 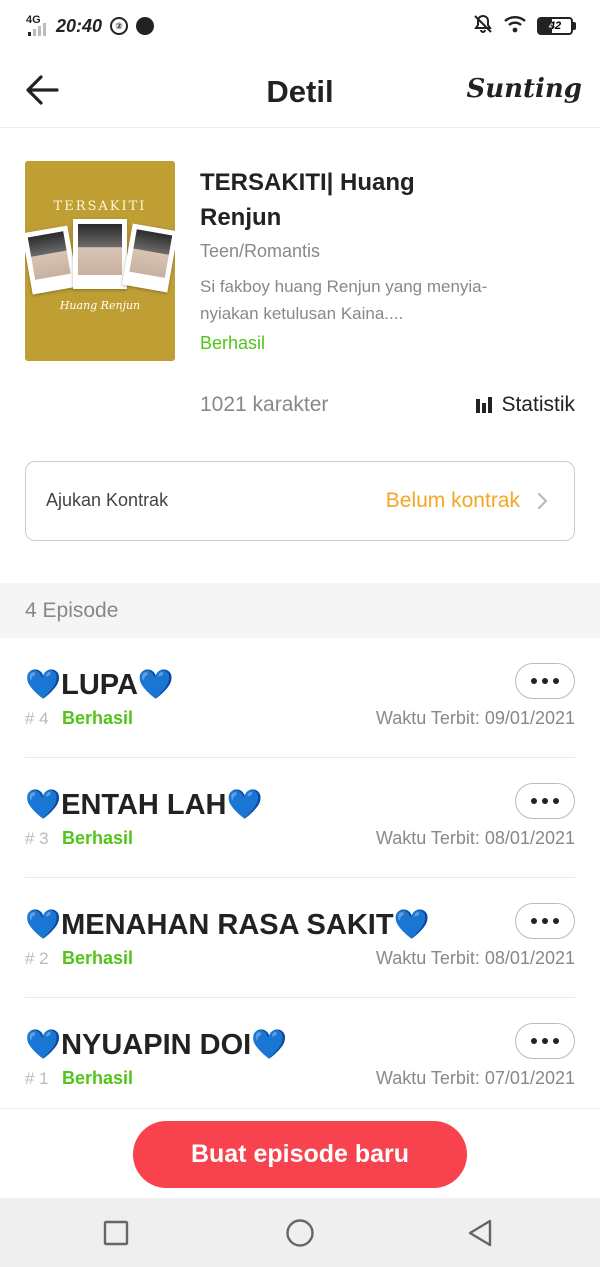 I want to click on status-bar: 4G 20:40 ② 42, so click(x=300, y=26).